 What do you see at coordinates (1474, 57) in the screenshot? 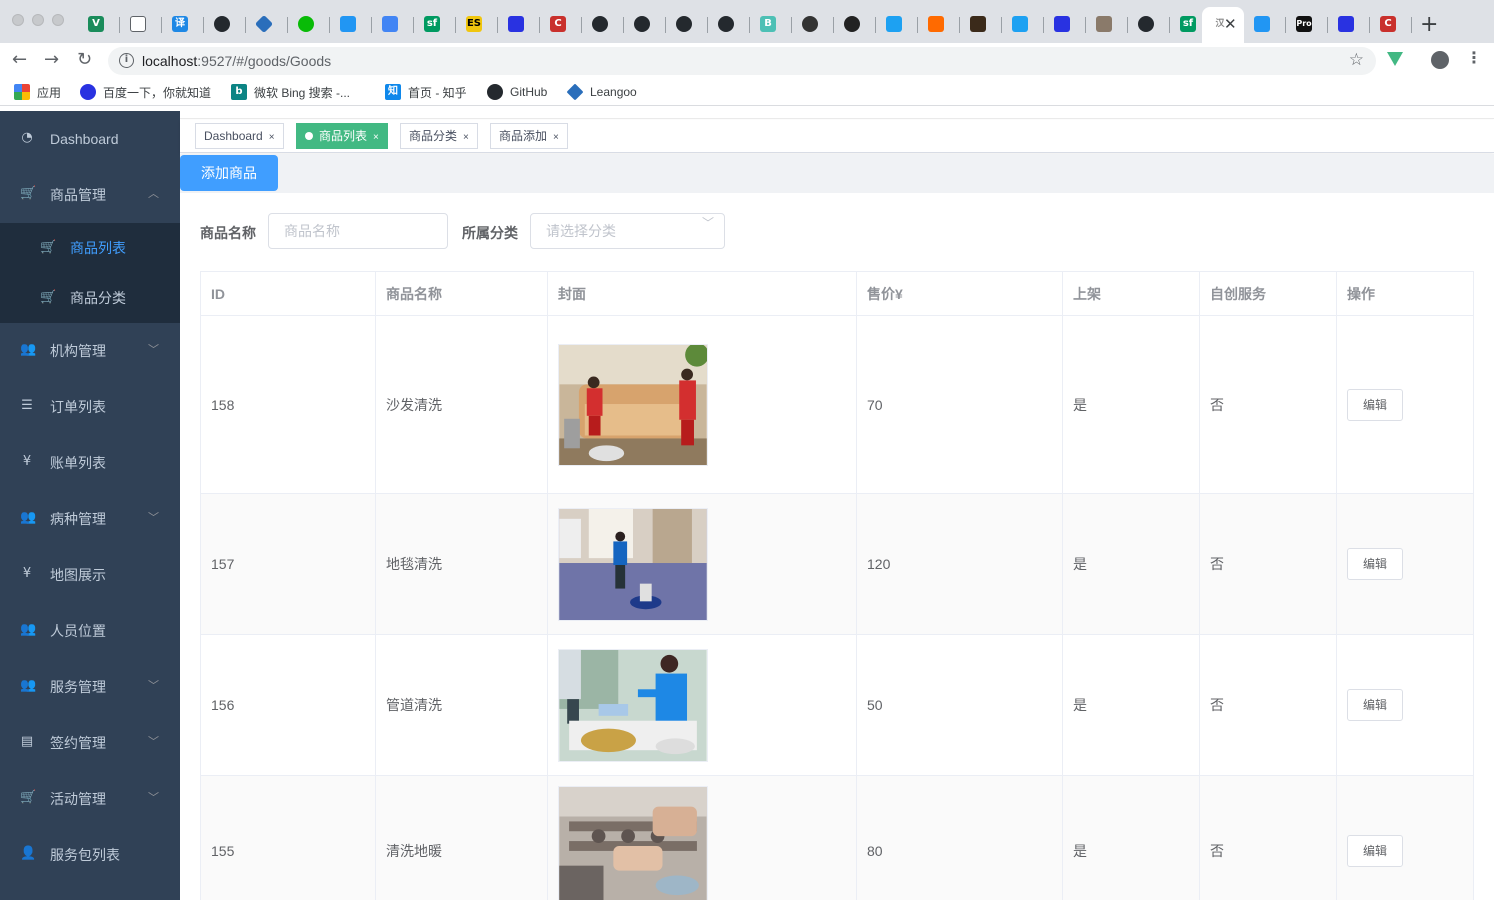
I see `more-menu-icon: ⋮` at bounding box center [1474, 57].